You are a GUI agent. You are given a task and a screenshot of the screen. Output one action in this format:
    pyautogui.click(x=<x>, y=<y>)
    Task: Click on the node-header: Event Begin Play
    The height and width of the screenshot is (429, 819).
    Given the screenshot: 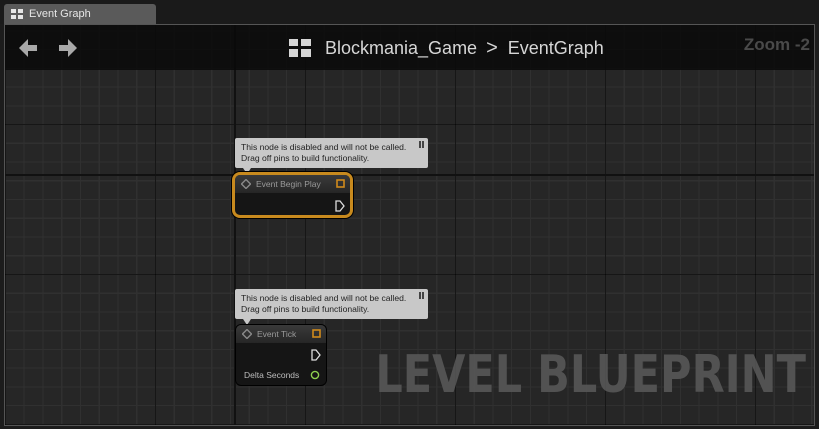 What is the action you would take?
    pyautogui.click(x=292, y=184)
    